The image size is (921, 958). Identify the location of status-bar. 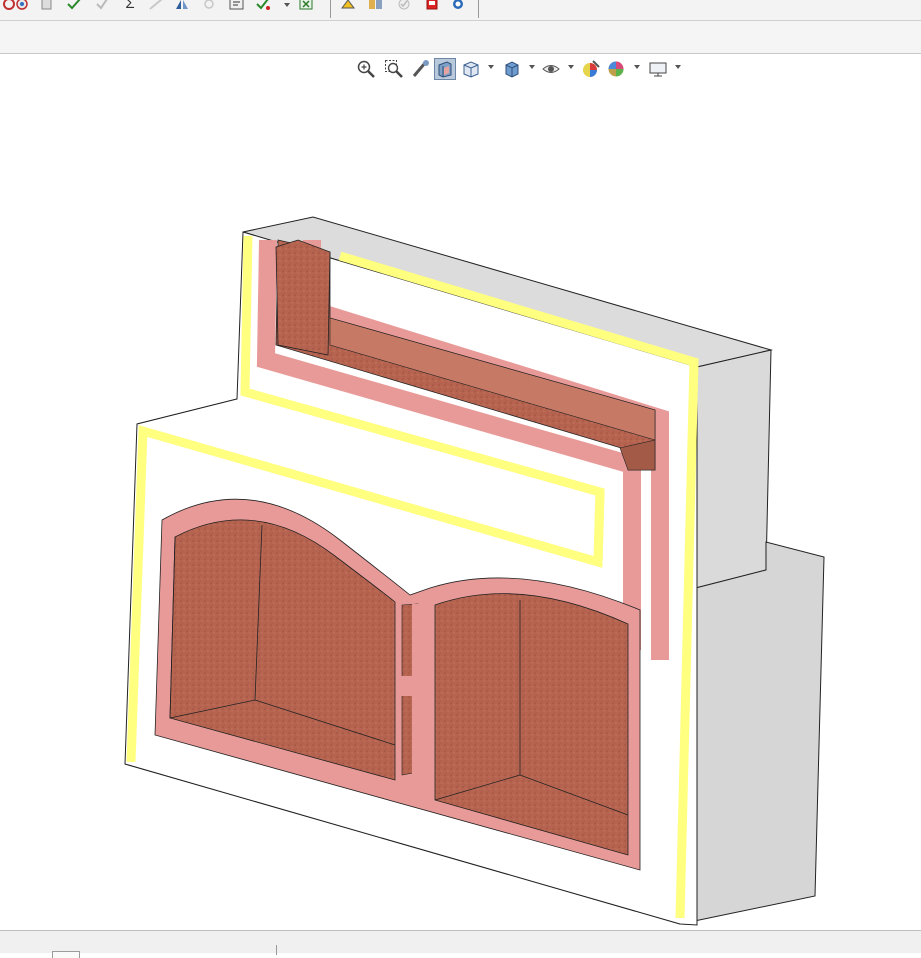
(460, 944).